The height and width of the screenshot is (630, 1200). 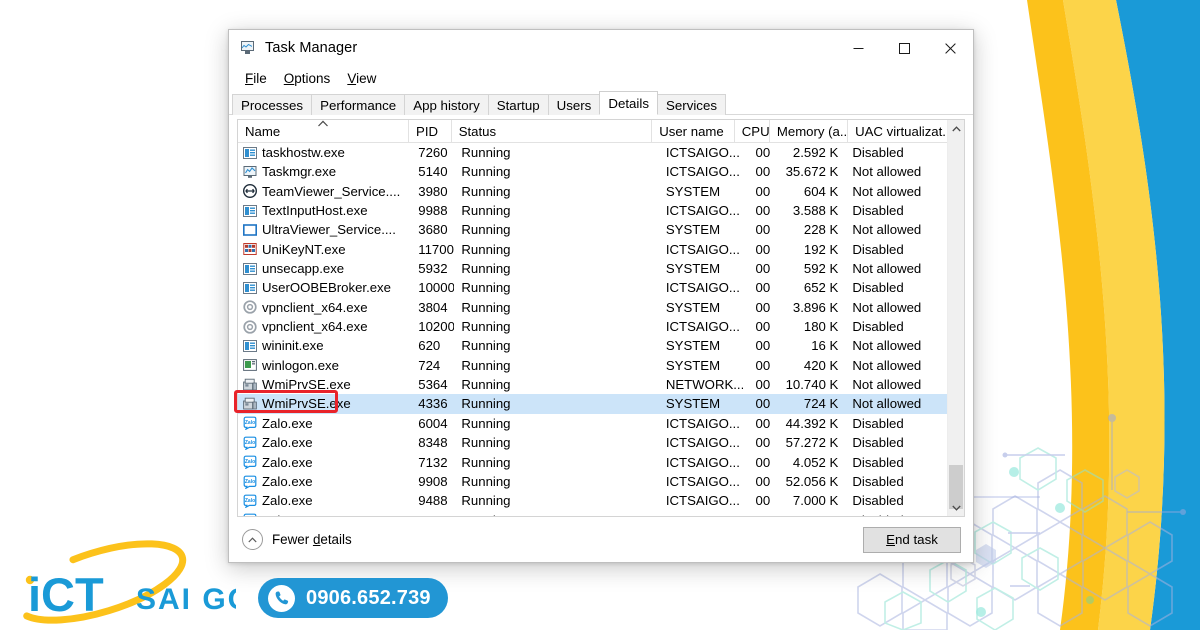 What do you see at coordinates (250, 172) in the screenshot?
I see `task-manager-icon` at bounding box center [250, 172].